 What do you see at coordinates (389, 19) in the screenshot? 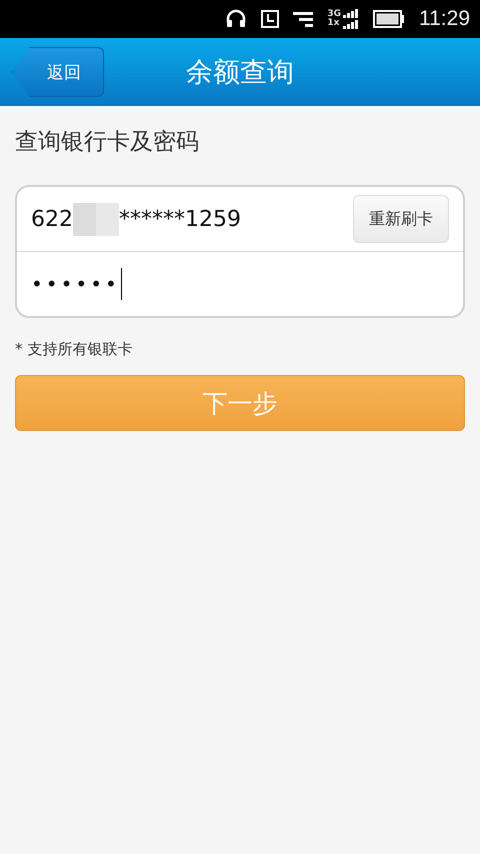
I see `battery-icon` at bounding box center [389, 19].